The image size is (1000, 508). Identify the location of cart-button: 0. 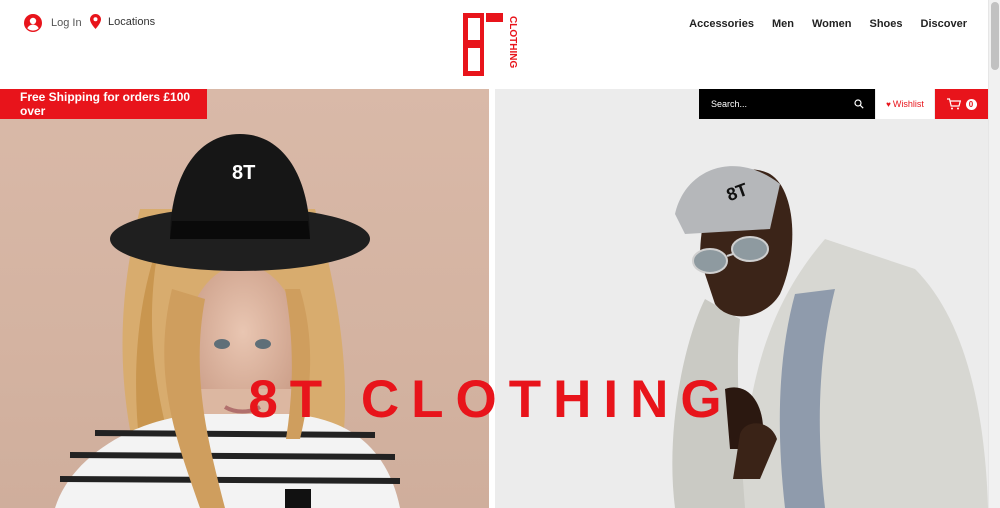
(961, 104).